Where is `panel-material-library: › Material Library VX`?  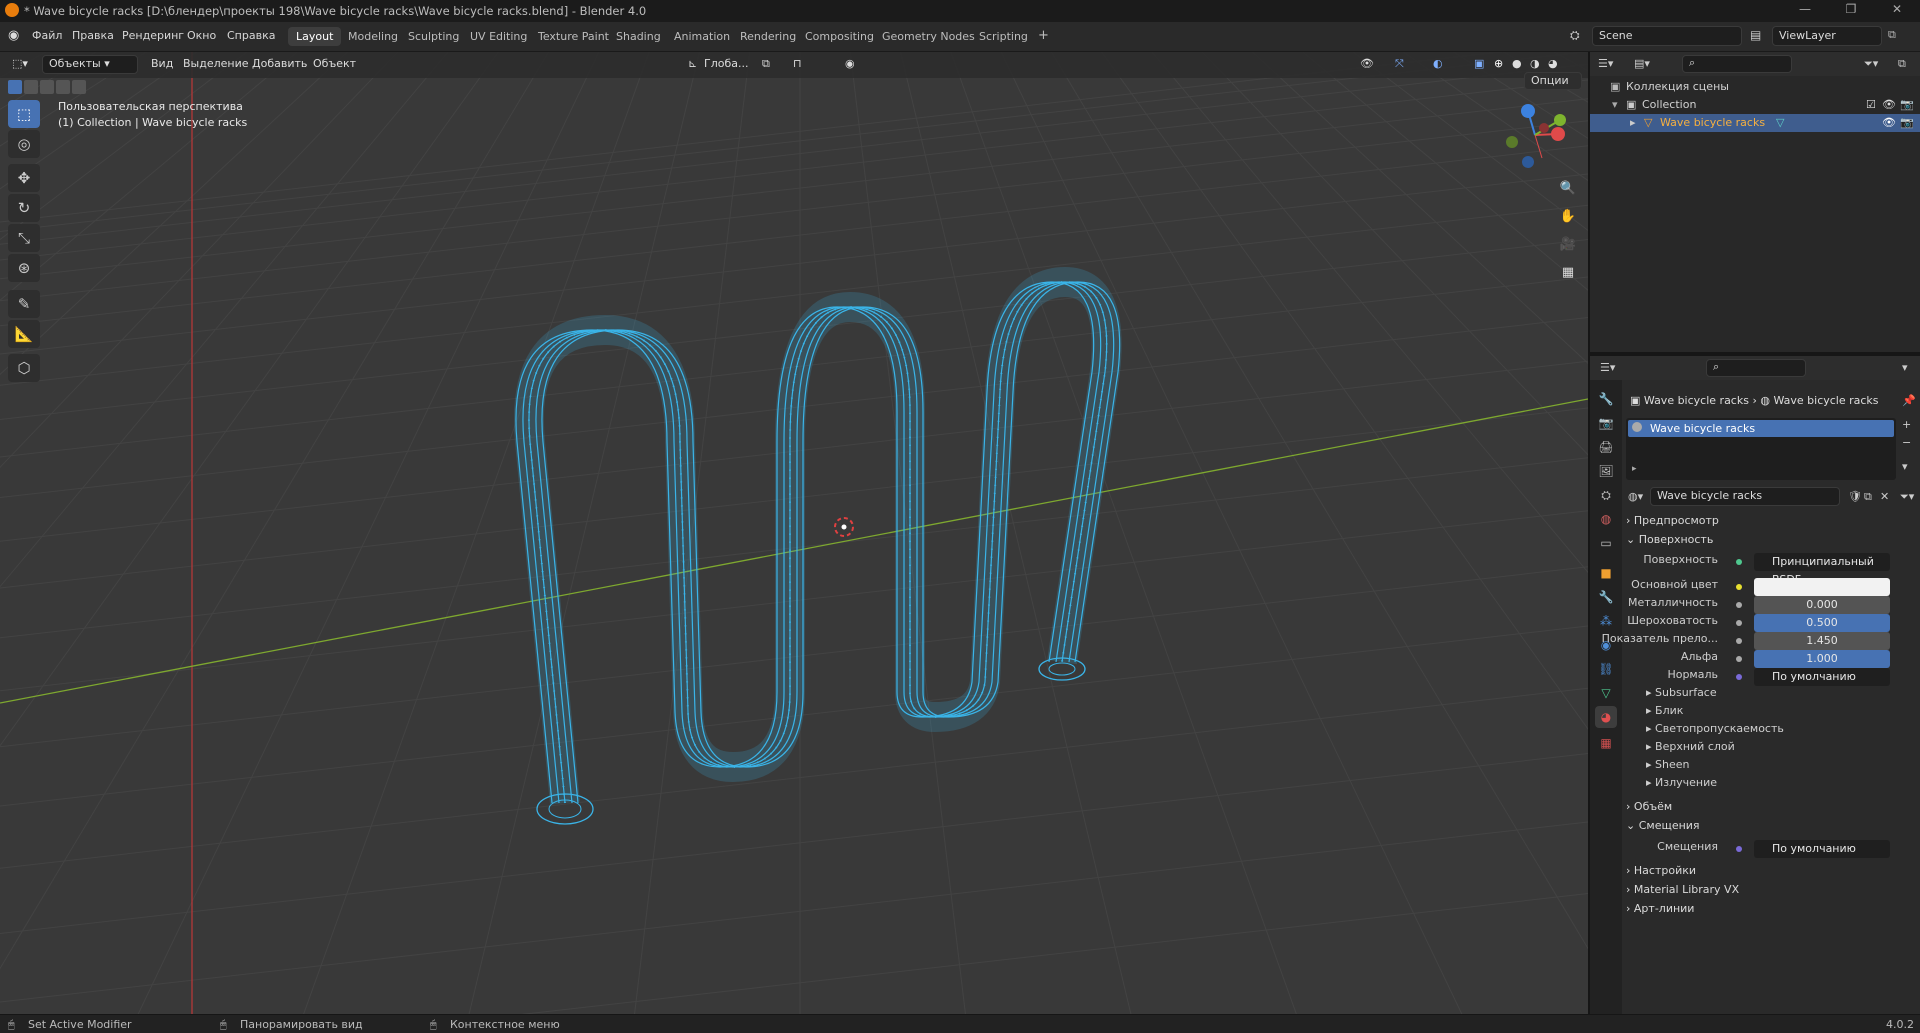 panel-material-library: › Material Library VX is located at coordinates (1682, 889).